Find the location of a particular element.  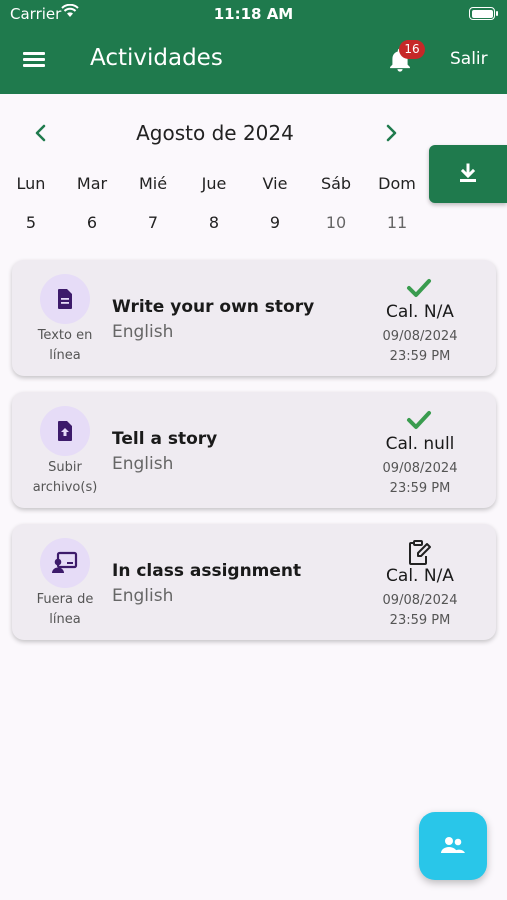

weekday-label: Sáb is located at coordinates (336, 183).